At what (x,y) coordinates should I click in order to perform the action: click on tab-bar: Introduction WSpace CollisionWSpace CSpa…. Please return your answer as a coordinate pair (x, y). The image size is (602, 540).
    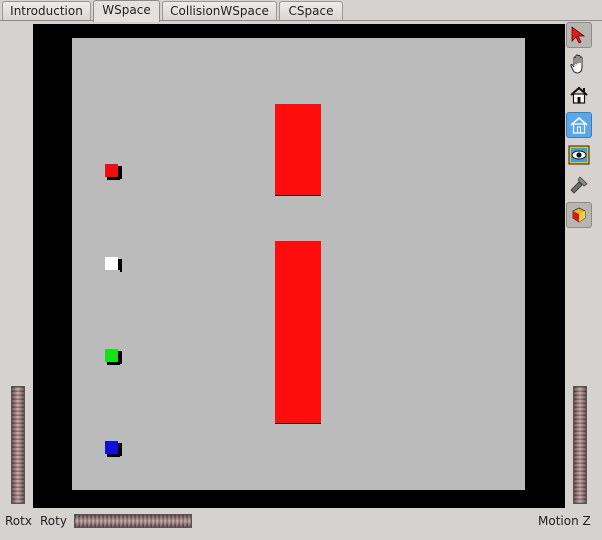
    Looking at the image, I should click on (301, 11).